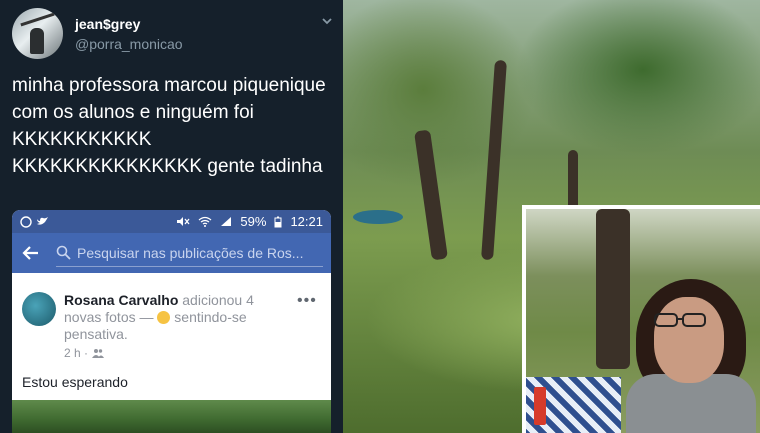 The image size is (760, 433). I want to click on post-author: Rosana Carvalho, so click(121, 300).